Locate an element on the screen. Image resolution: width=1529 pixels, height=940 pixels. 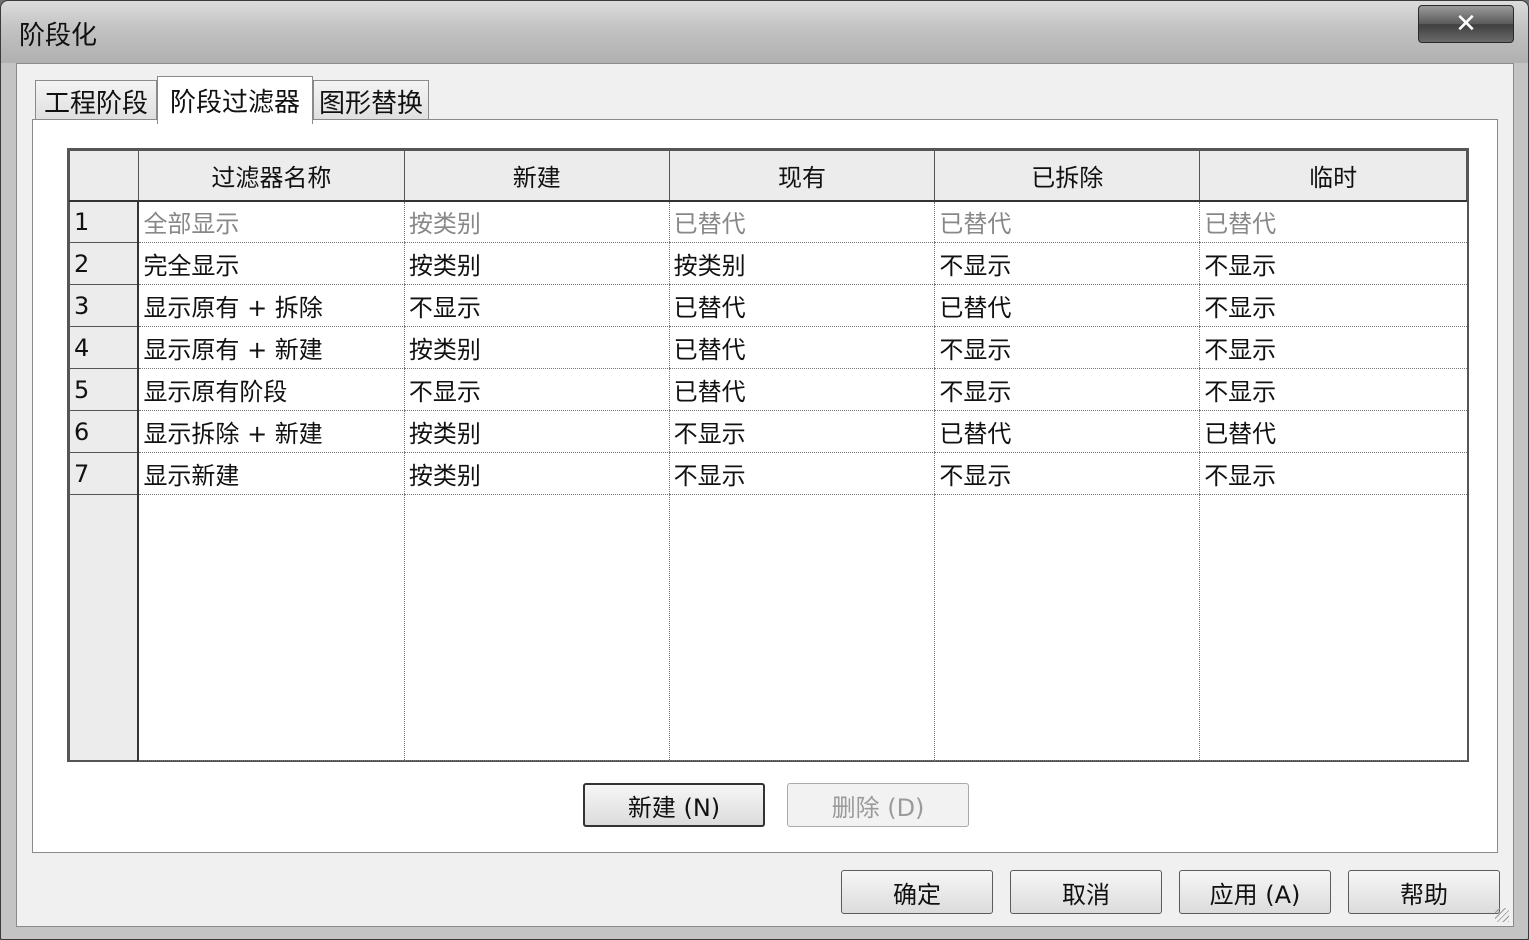
tab-graphic-overrides: 图形替换 is located at coordinates (371, 101).